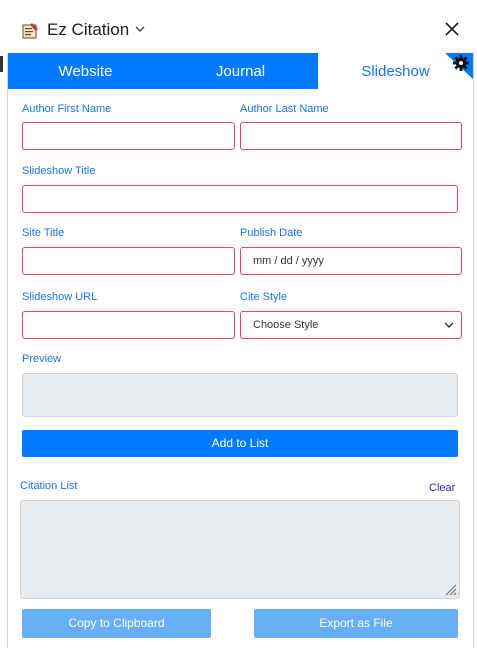 This screenshot has height=656, width=477. What do you see at coordinates (128, 325) in the screenshot?
I see `slideshow-url-input` at bounding box center [128, 325].